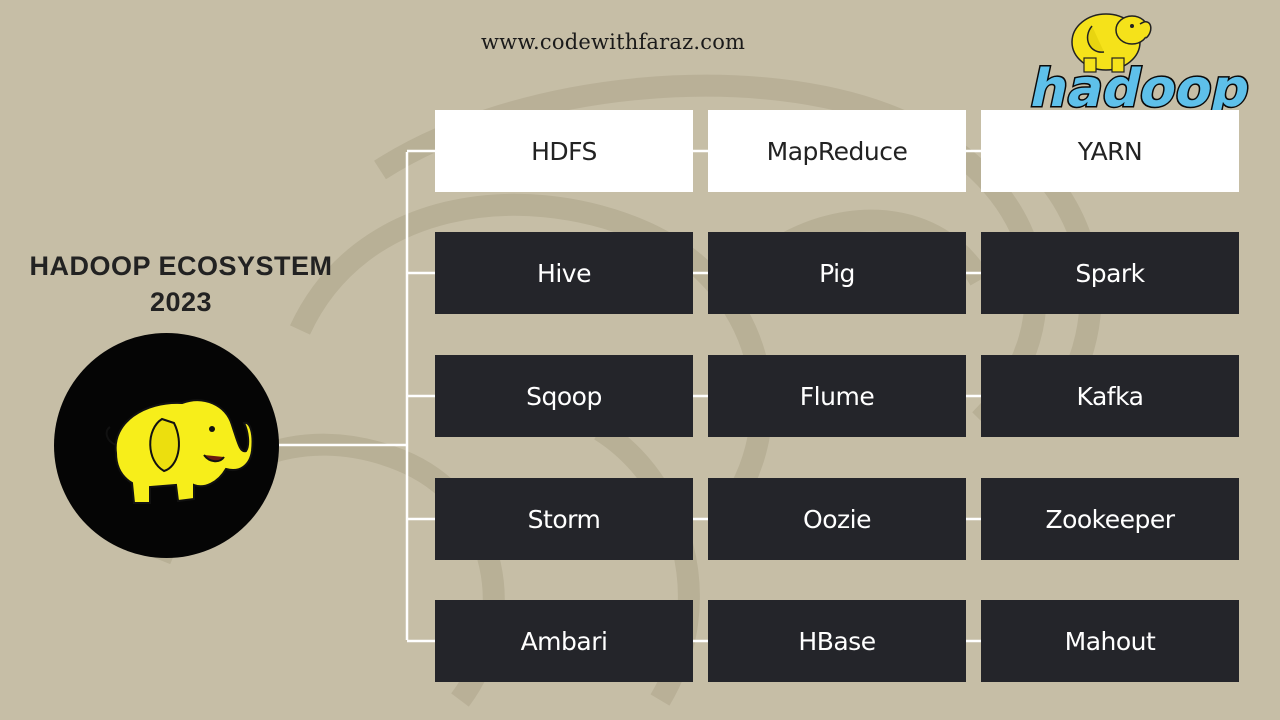 Image resolution: width=1280 pixels, height=720 pixels. I want to click on ecosystem-box-kafka: Kafka, so click(1110, 396).